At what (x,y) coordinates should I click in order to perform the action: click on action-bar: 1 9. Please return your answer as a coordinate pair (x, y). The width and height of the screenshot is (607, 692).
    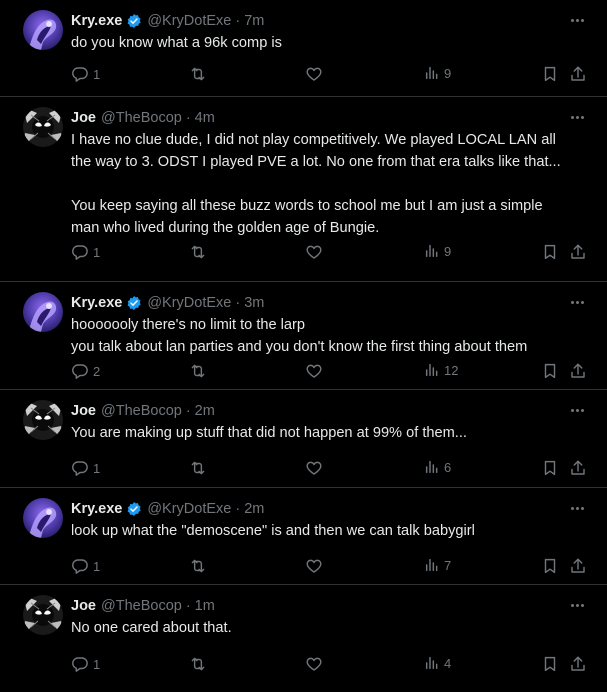
    Looking at the image, I should click on (335, 254).